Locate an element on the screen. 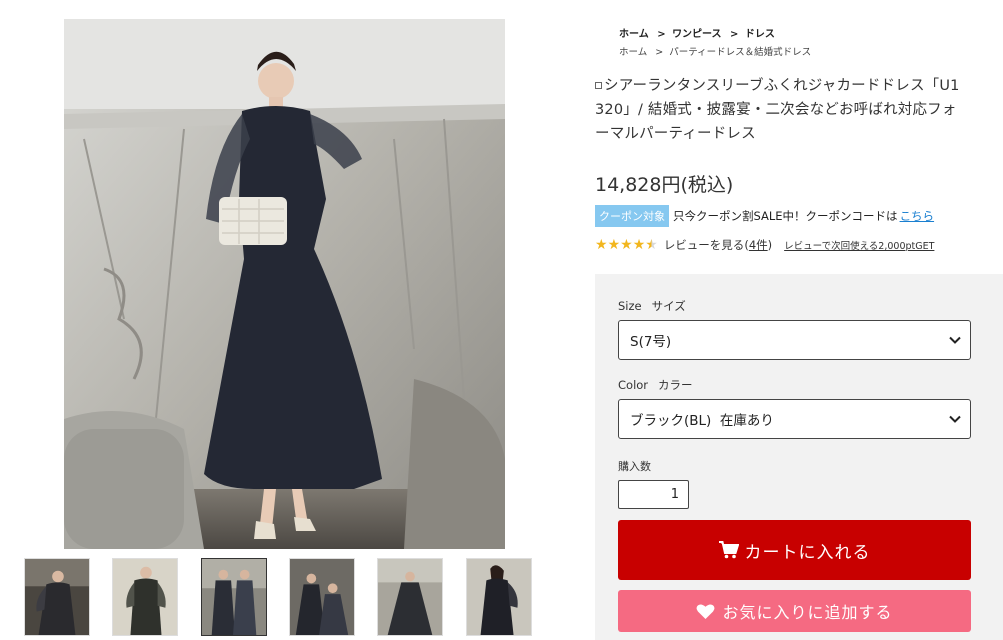 This screenshot has height=640, width=1003. title-mark-icon is located at coordinates (598, 85).